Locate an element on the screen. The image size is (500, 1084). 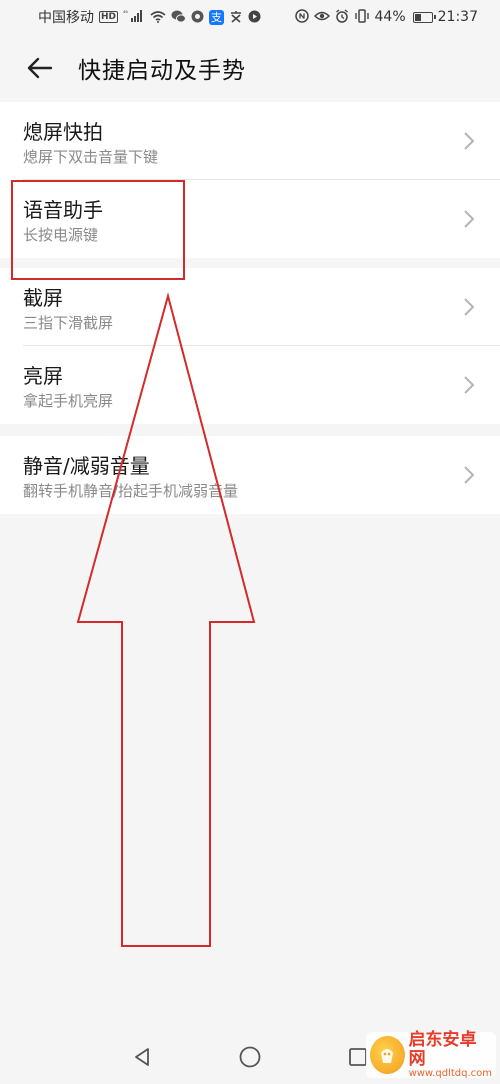
signal-4g-label: ⁴⁶ is located at coordinates (125, 13).